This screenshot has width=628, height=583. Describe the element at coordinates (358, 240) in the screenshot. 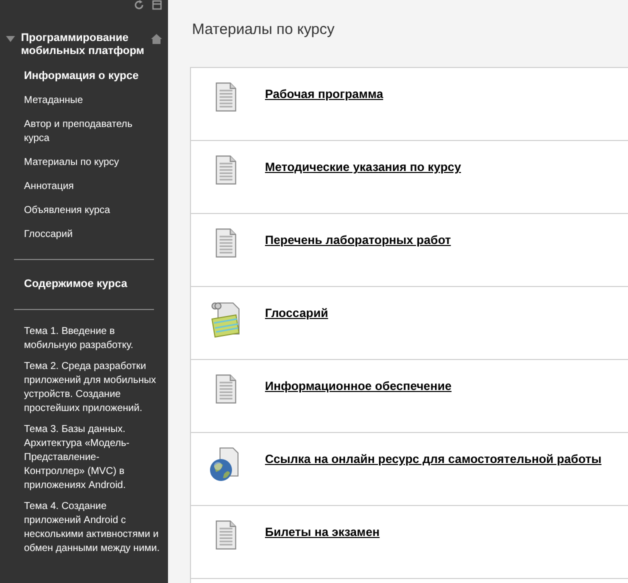

I see `content-link: Перечень лабораторных работ` at that location.